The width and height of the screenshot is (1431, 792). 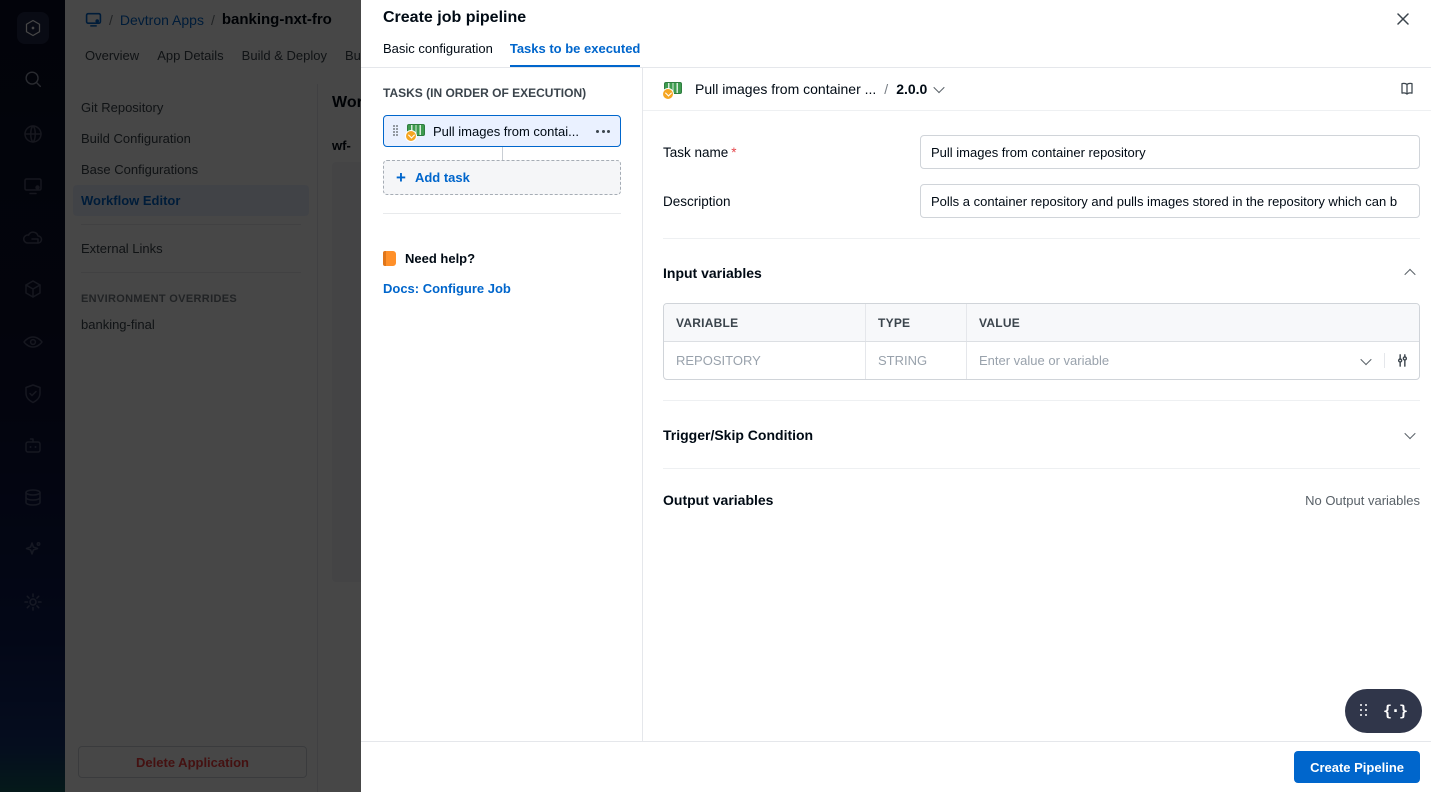 I want to click on variable-value-cell: Enter value or variable, so click(x=1193, y=360).